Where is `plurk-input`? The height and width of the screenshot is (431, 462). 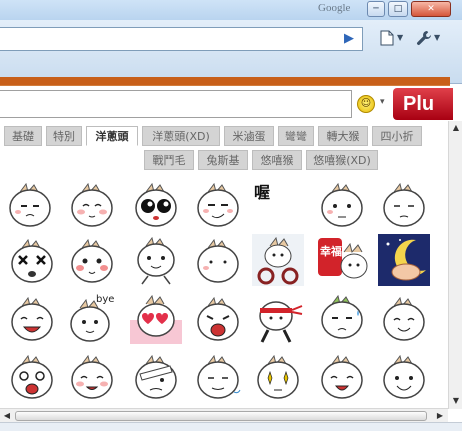 plurk-input is located at coordinates (176, 104).